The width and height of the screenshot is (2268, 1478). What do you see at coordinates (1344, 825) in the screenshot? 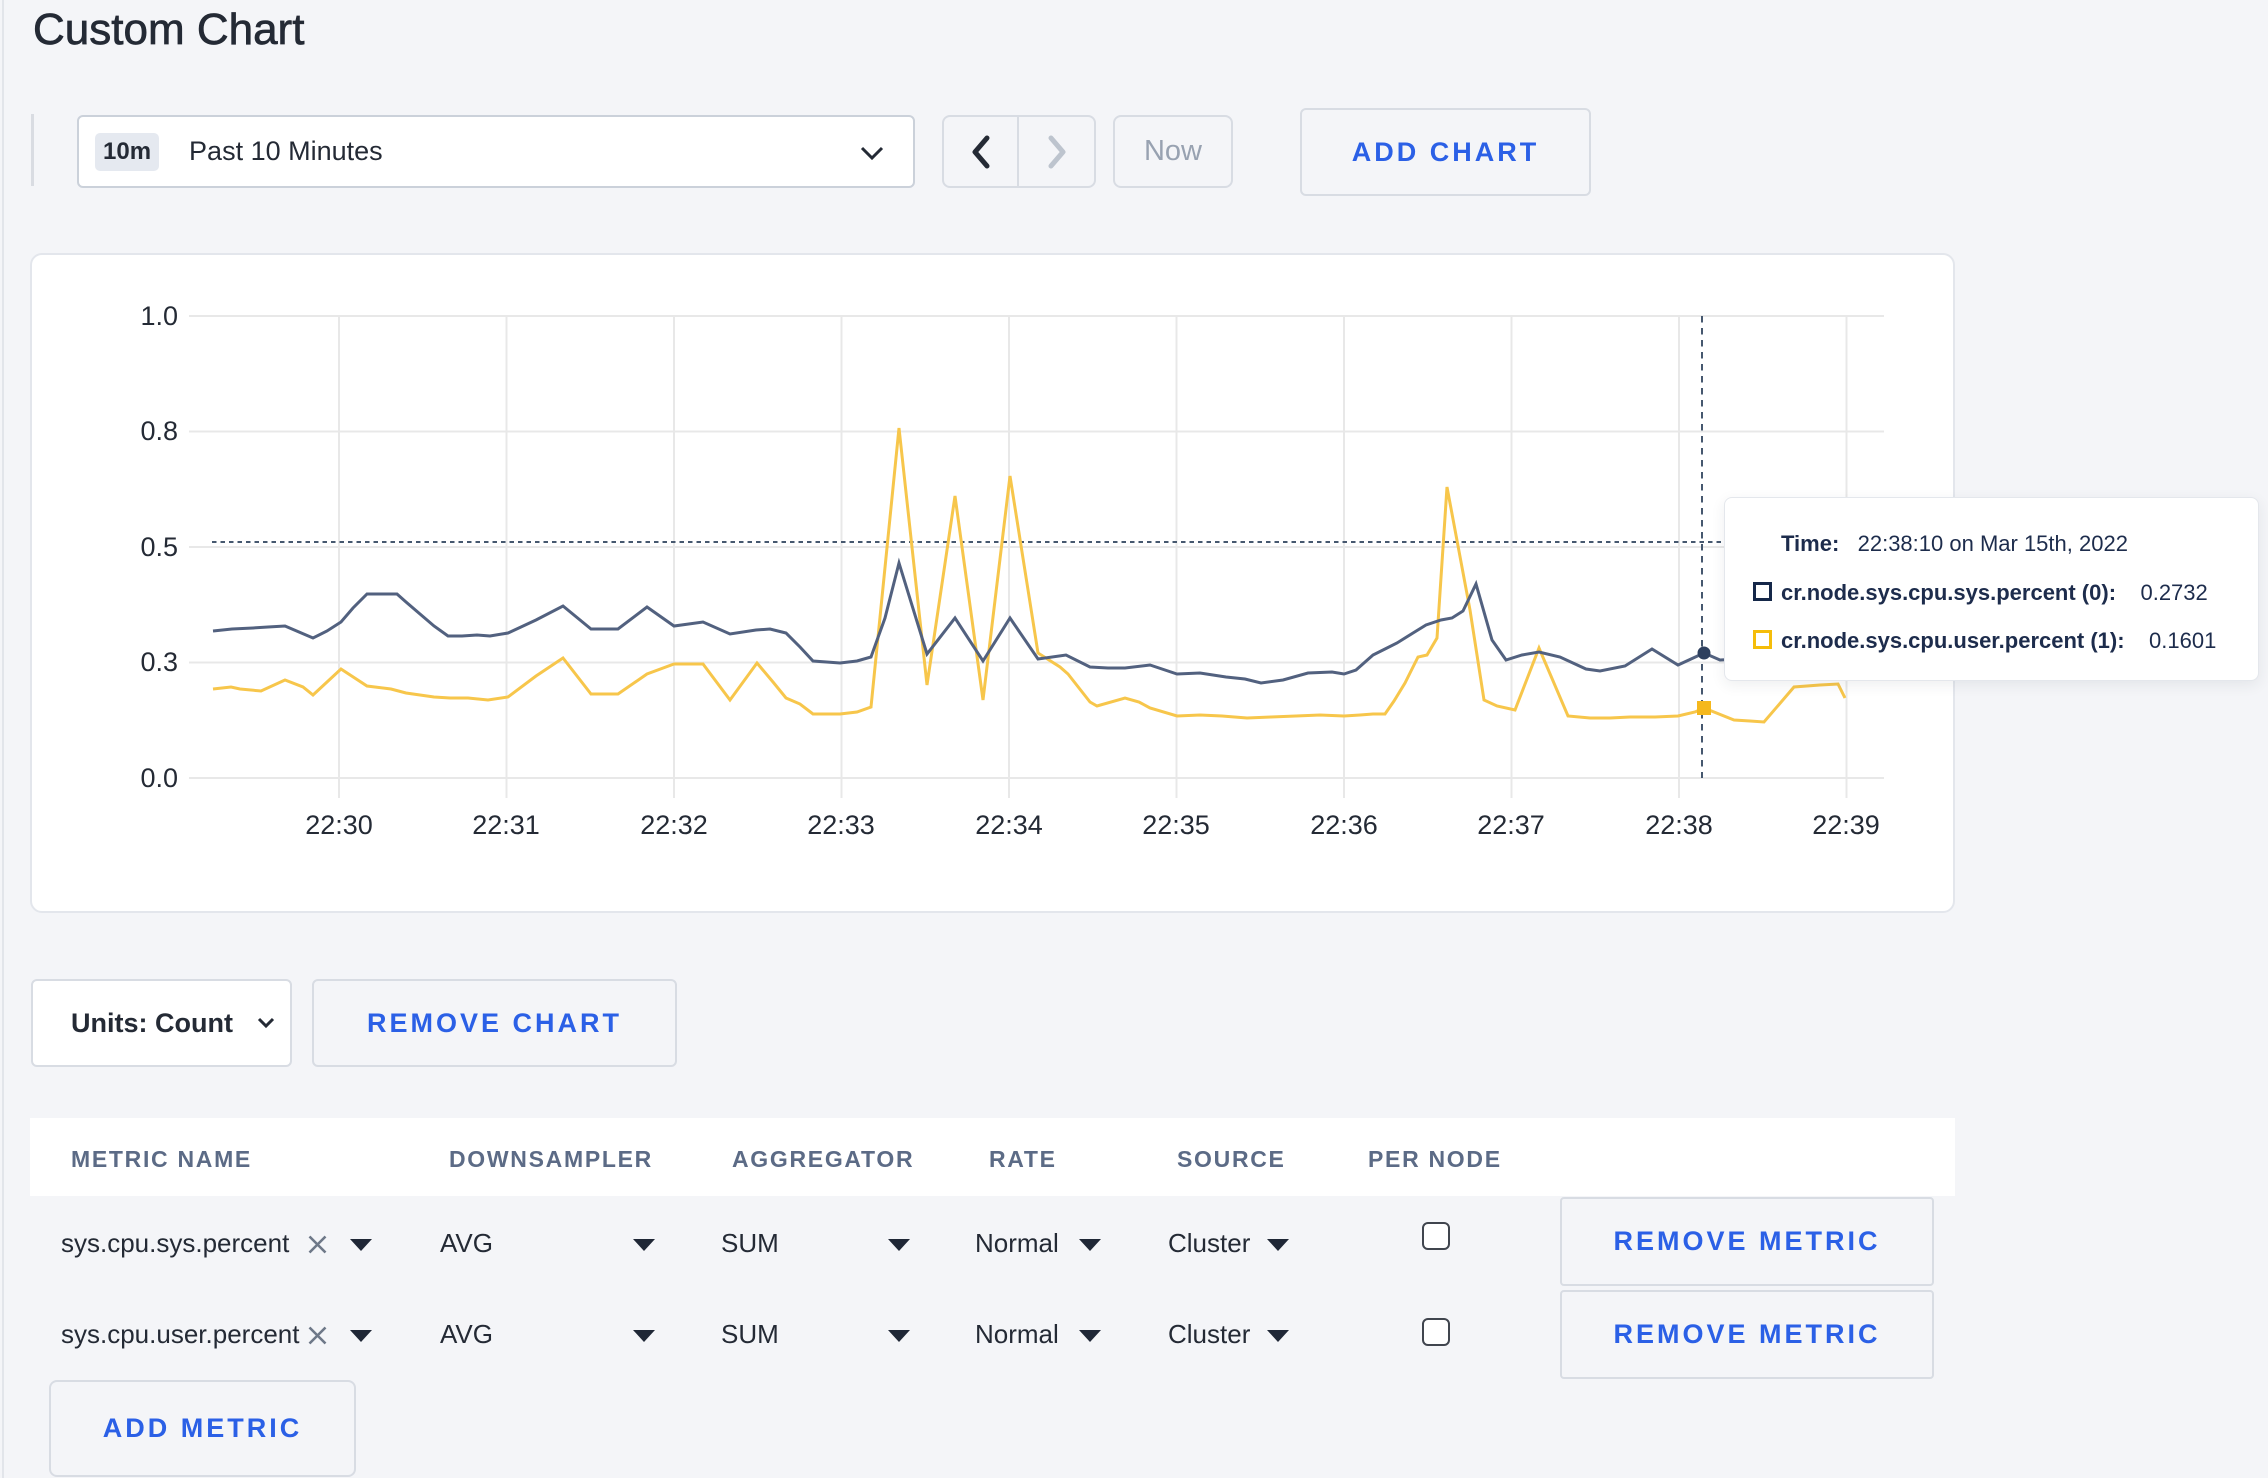
I see `svg-text: 22:36` at bounding box center [1344, 825].